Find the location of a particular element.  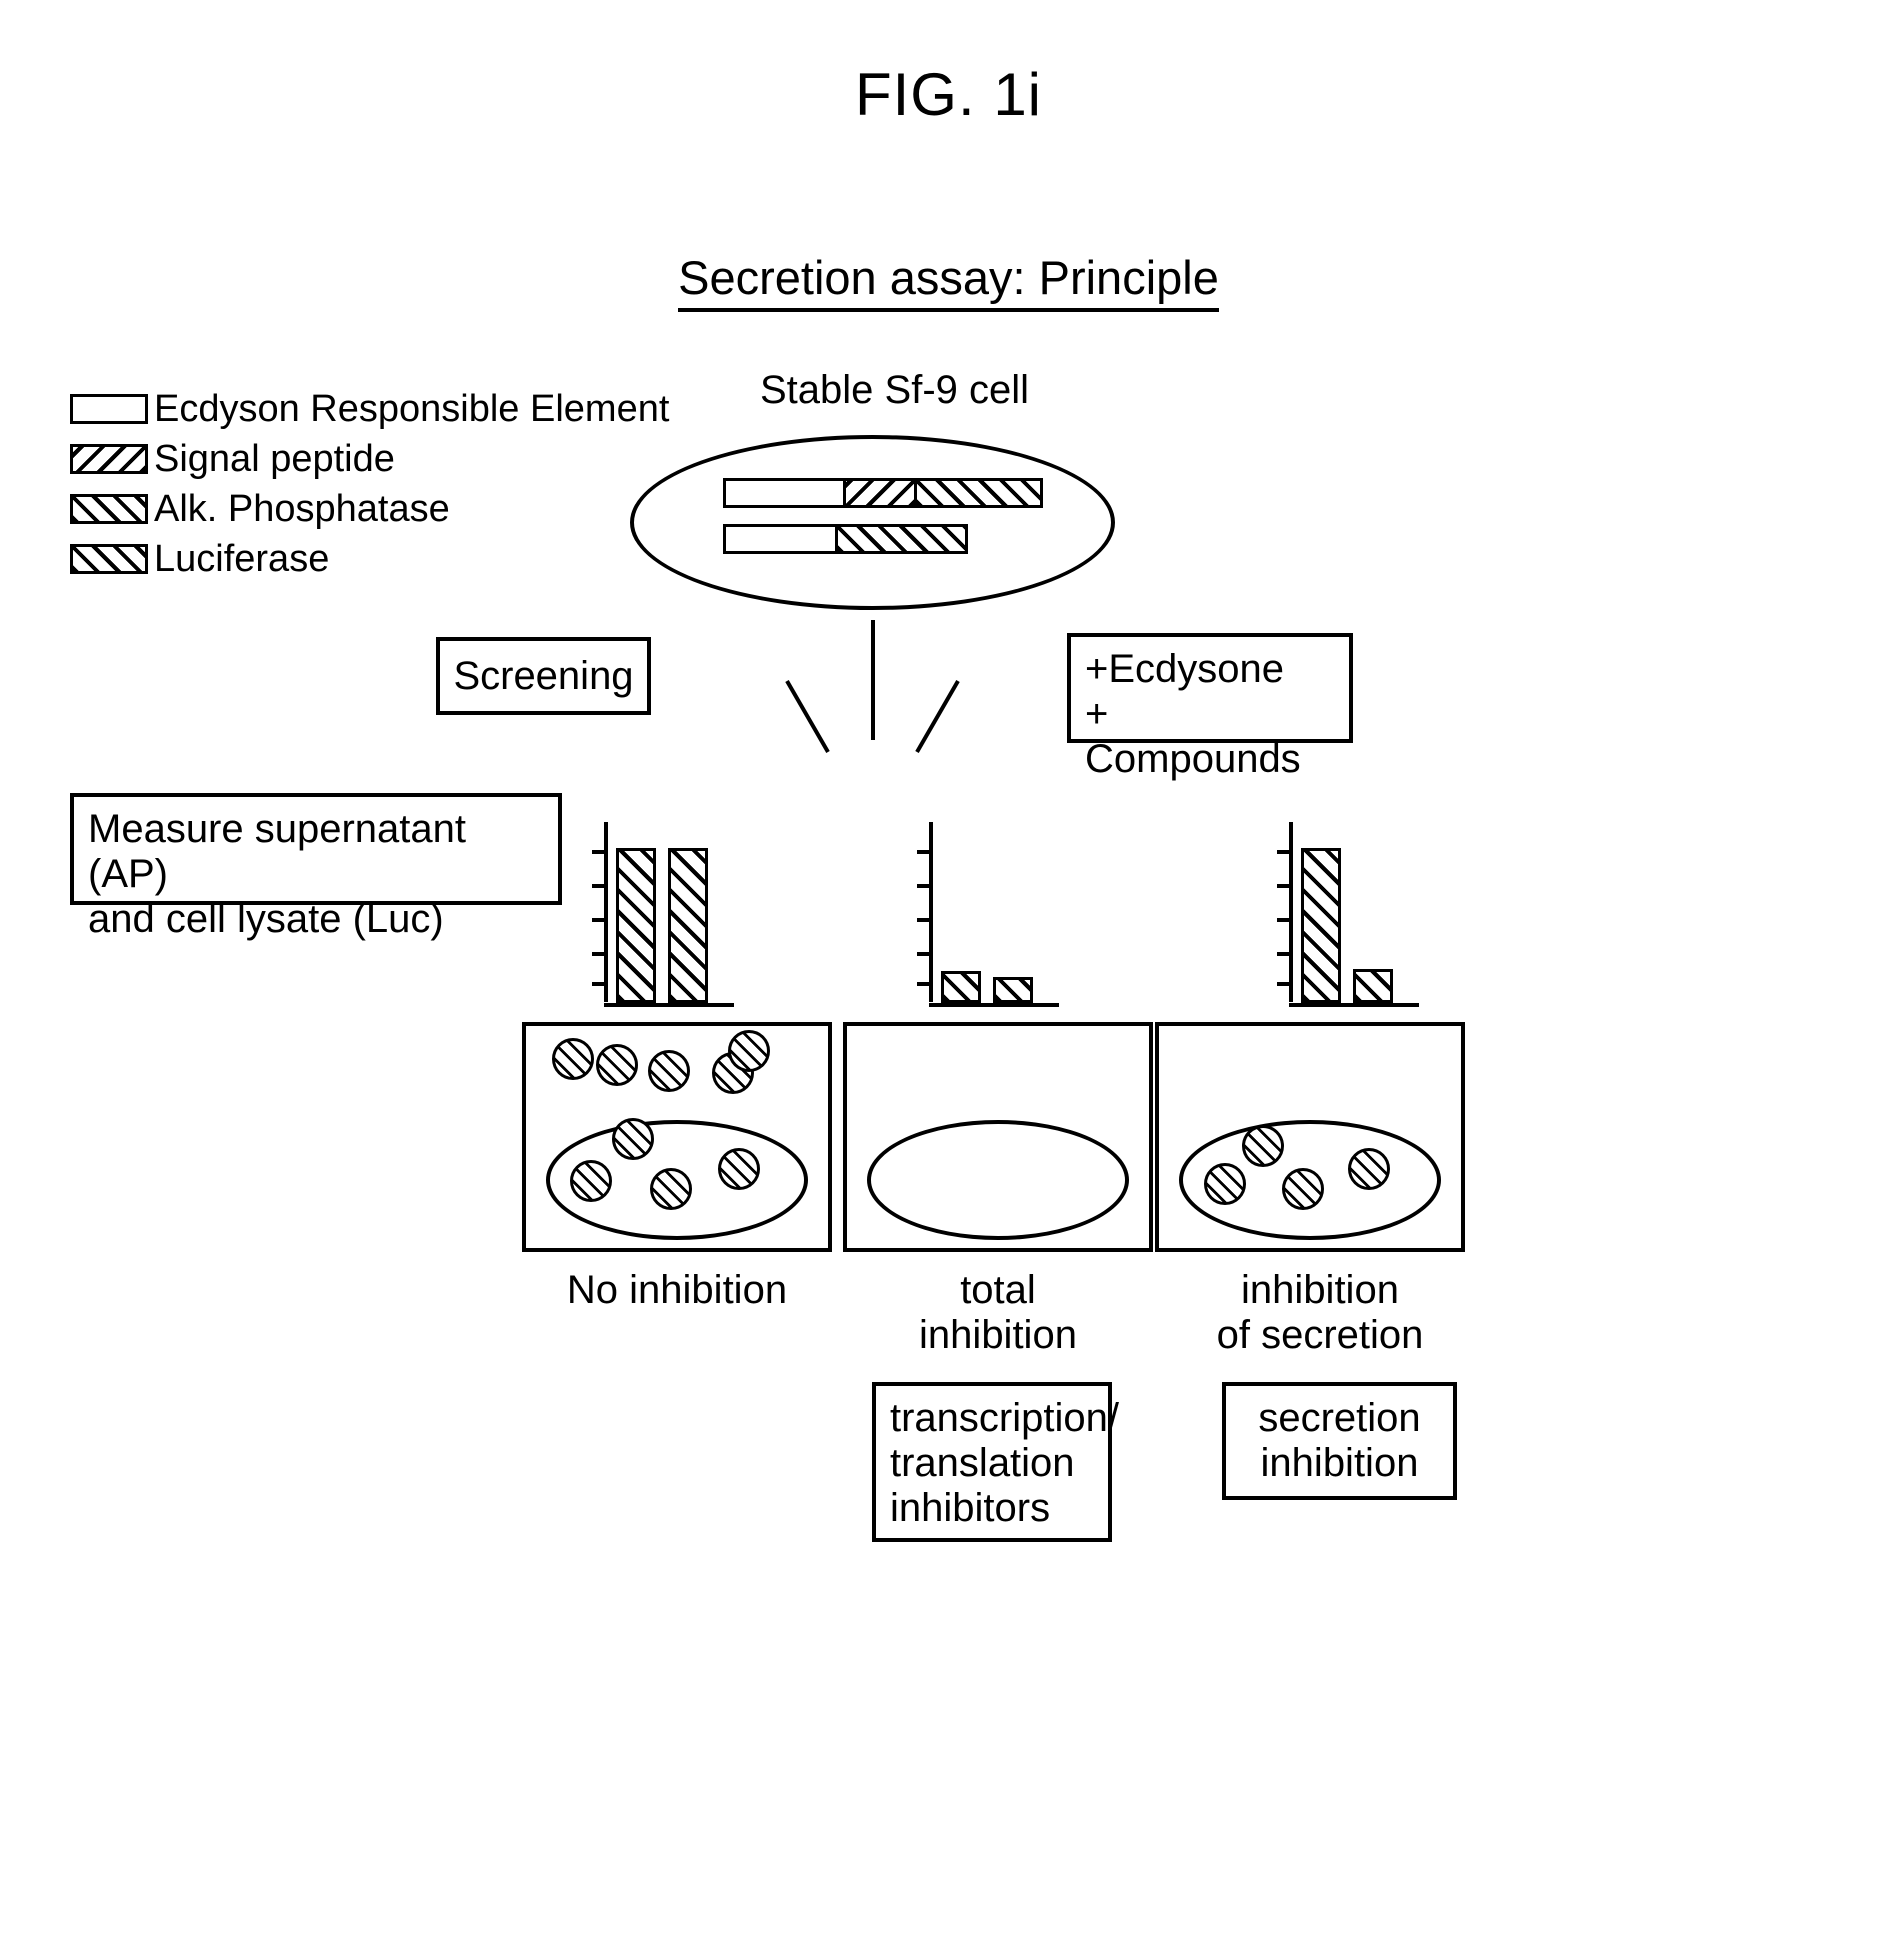

construct-ap-reporter is located at coordinates (883, 493).